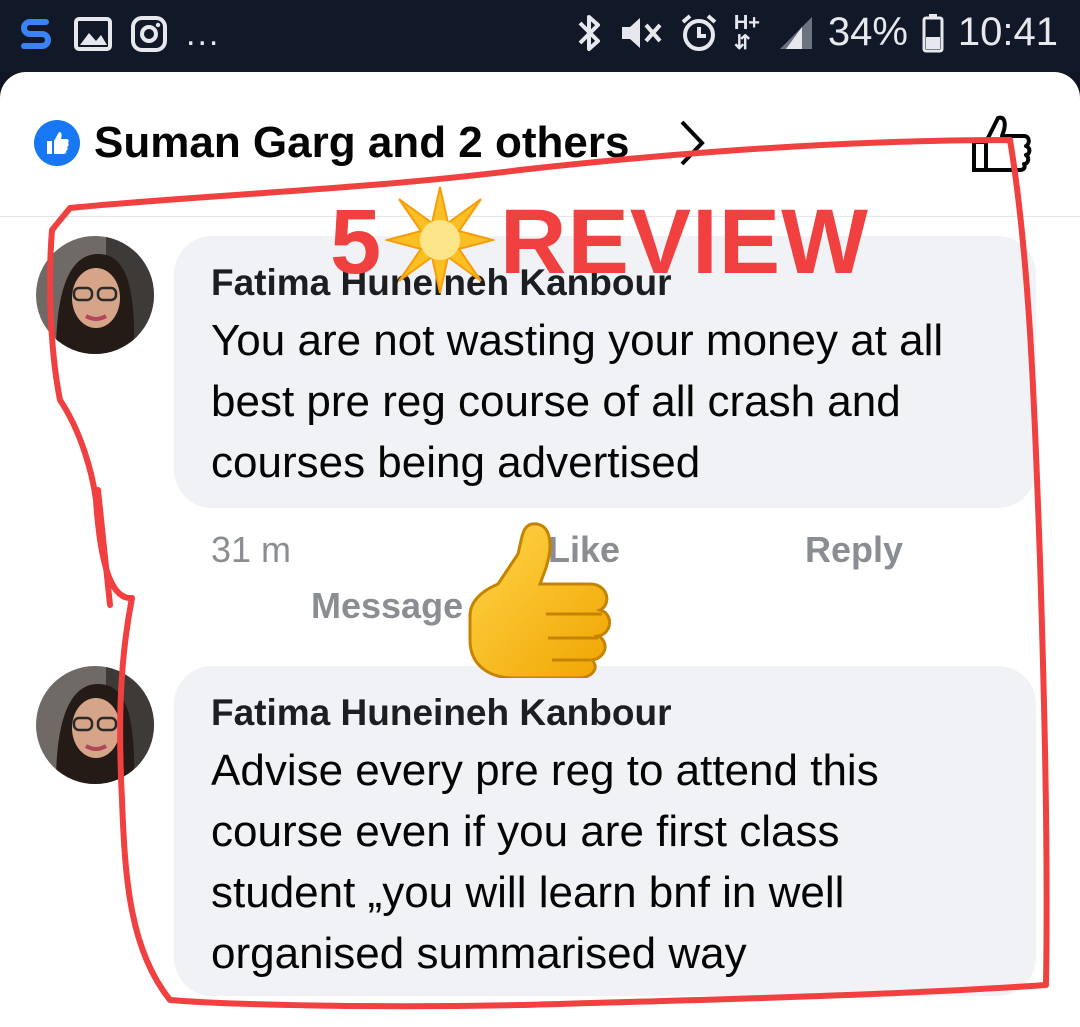 Image resolution: width=1080 pixels, height=1027 pixels. Describe the element at coordinates (589, 32) in the screenshot. I see `bluetooth-icon` at that location.